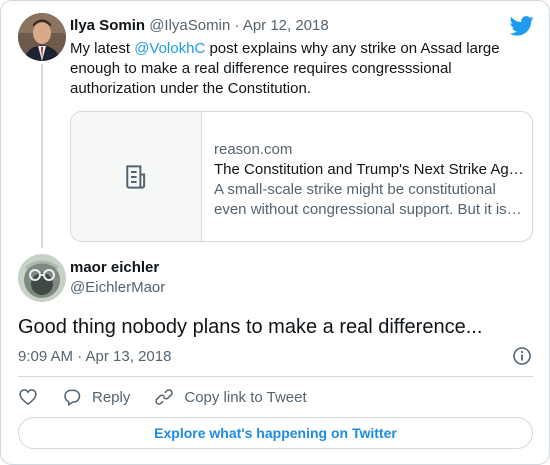  Describe the element at coordinates (102, 48) in the screenshot. I see `parent-text-before: My latest` at that location.